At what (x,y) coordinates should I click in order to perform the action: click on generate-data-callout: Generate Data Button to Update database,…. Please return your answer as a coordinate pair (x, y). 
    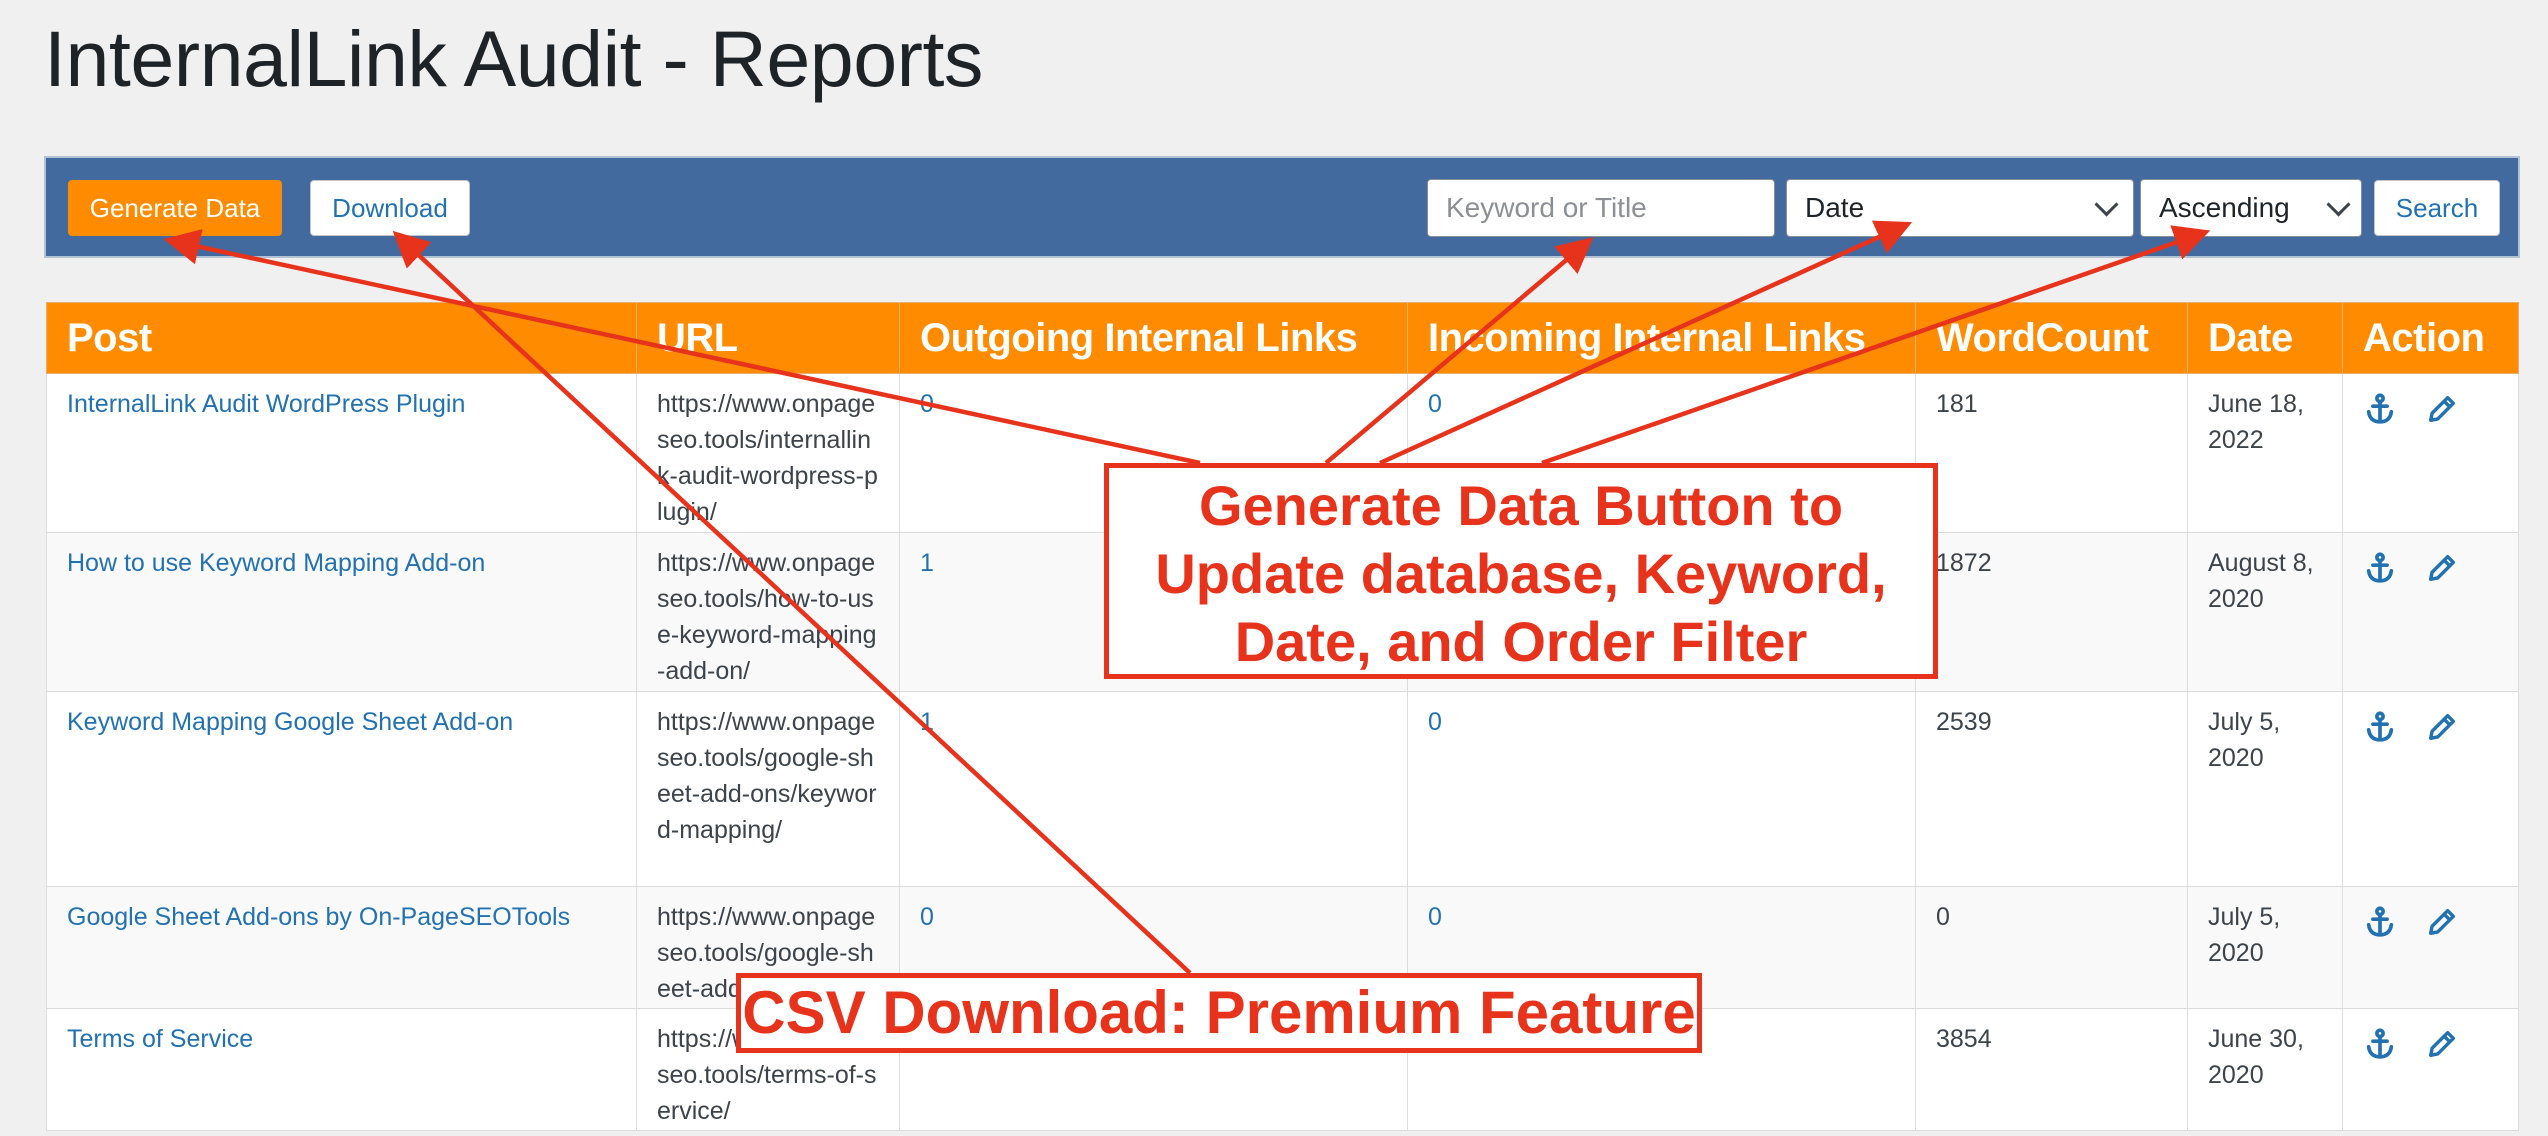
    Looking at the image, I should click on (1521, 571).